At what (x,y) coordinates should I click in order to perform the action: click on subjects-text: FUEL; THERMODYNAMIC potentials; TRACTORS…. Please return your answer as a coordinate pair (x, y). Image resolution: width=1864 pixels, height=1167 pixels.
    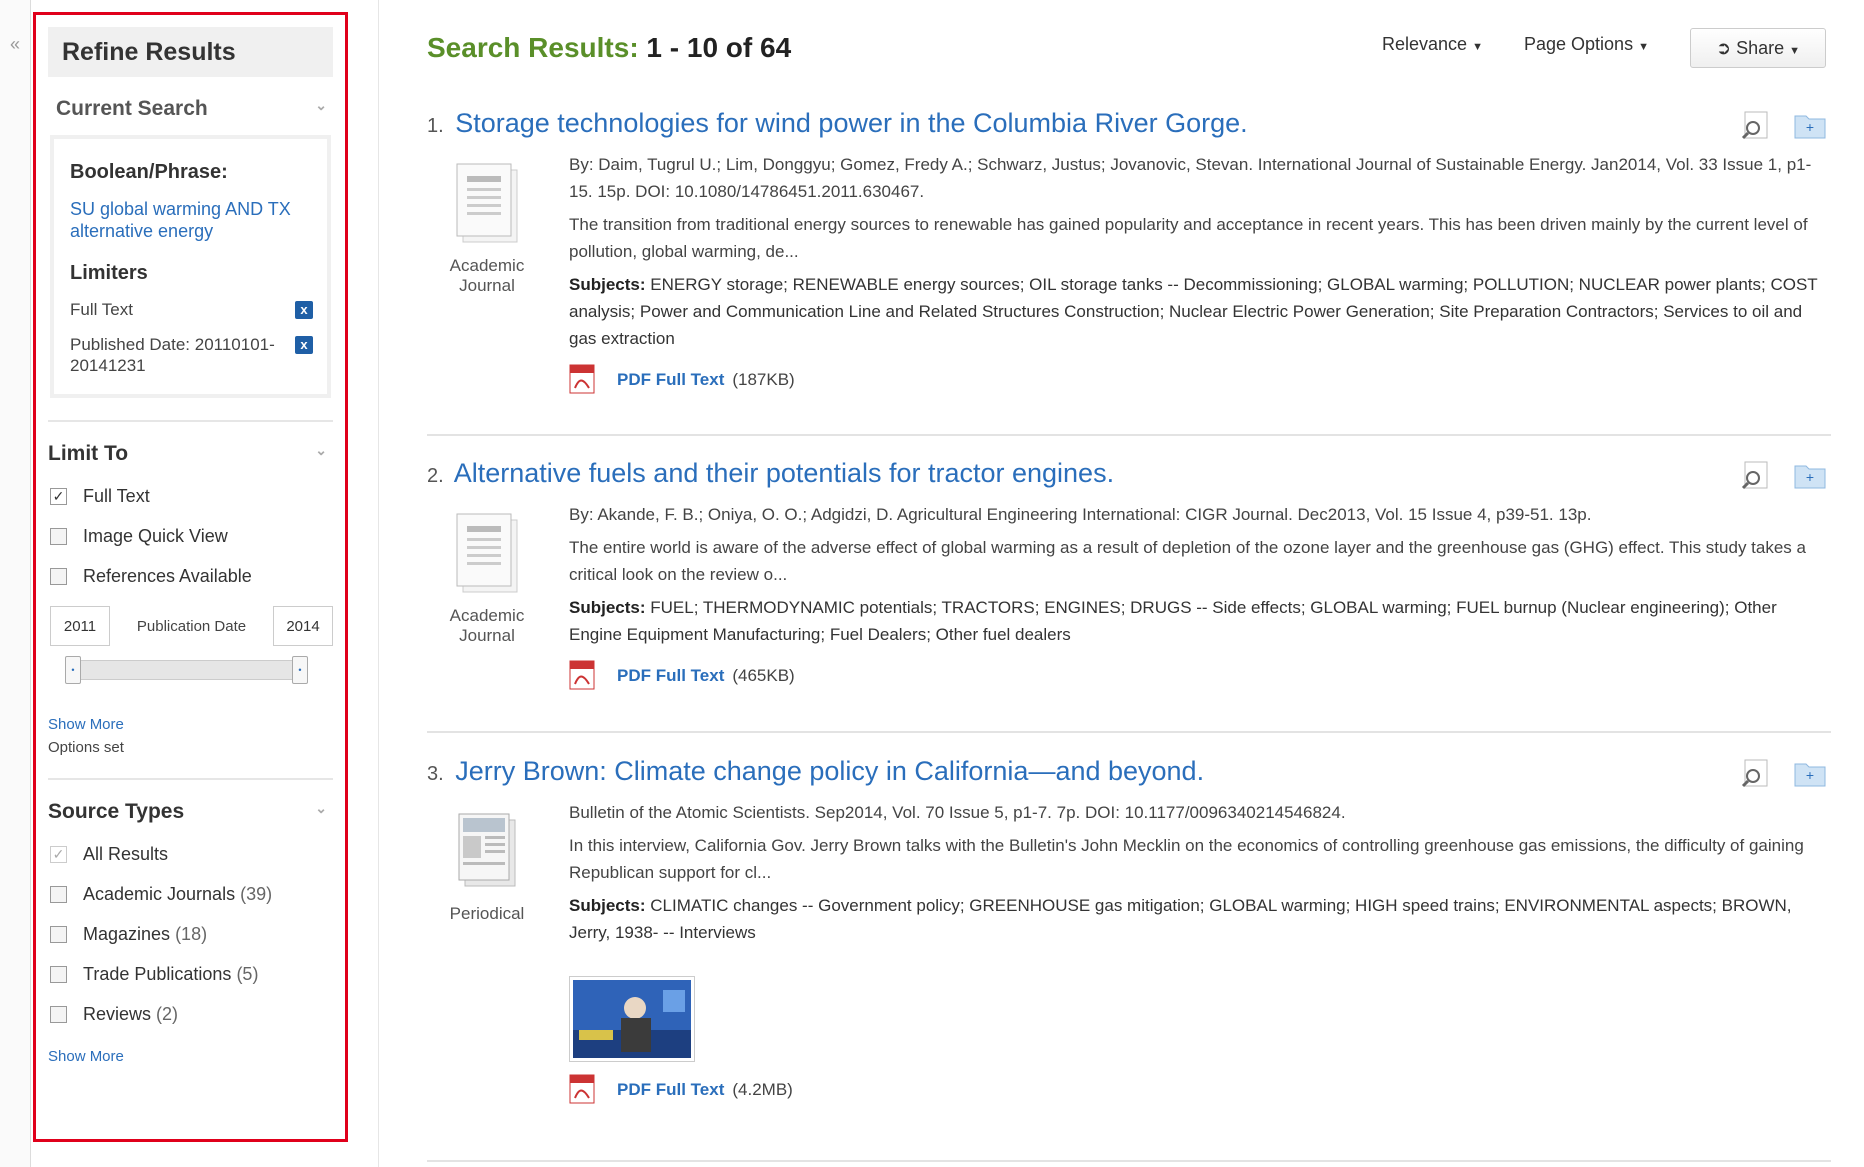
    Looking at the image, I should click on (1173, 621).